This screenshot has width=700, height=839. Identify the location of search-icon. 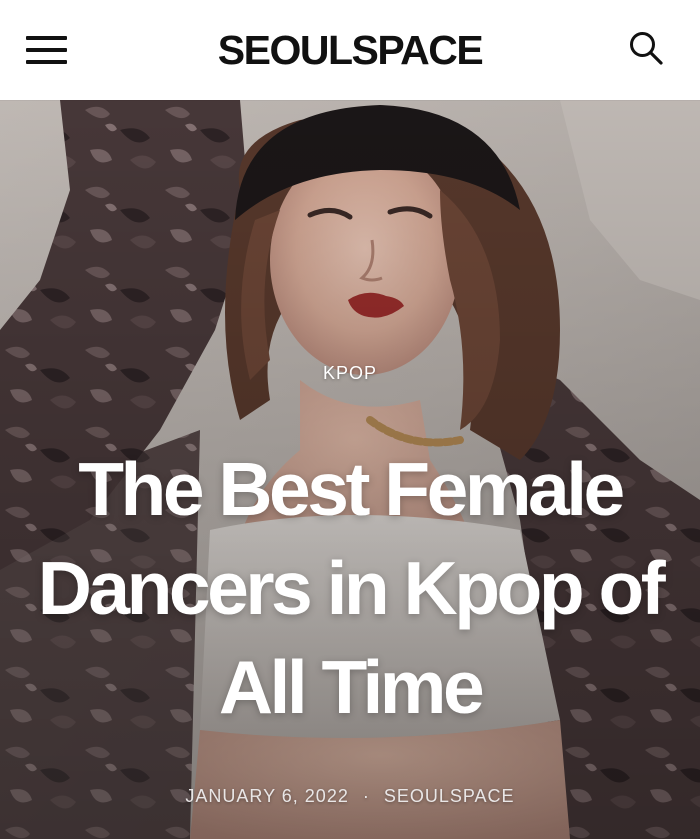
(646, 48).